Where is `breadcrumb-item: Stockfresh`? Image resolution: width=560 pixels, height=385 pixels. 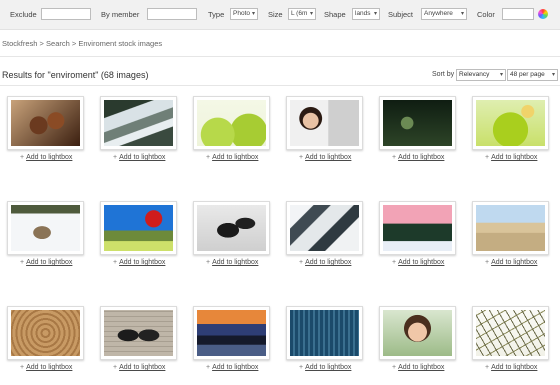
breadcrumb-item: Stockfresh is located at coordinates (19, 43).